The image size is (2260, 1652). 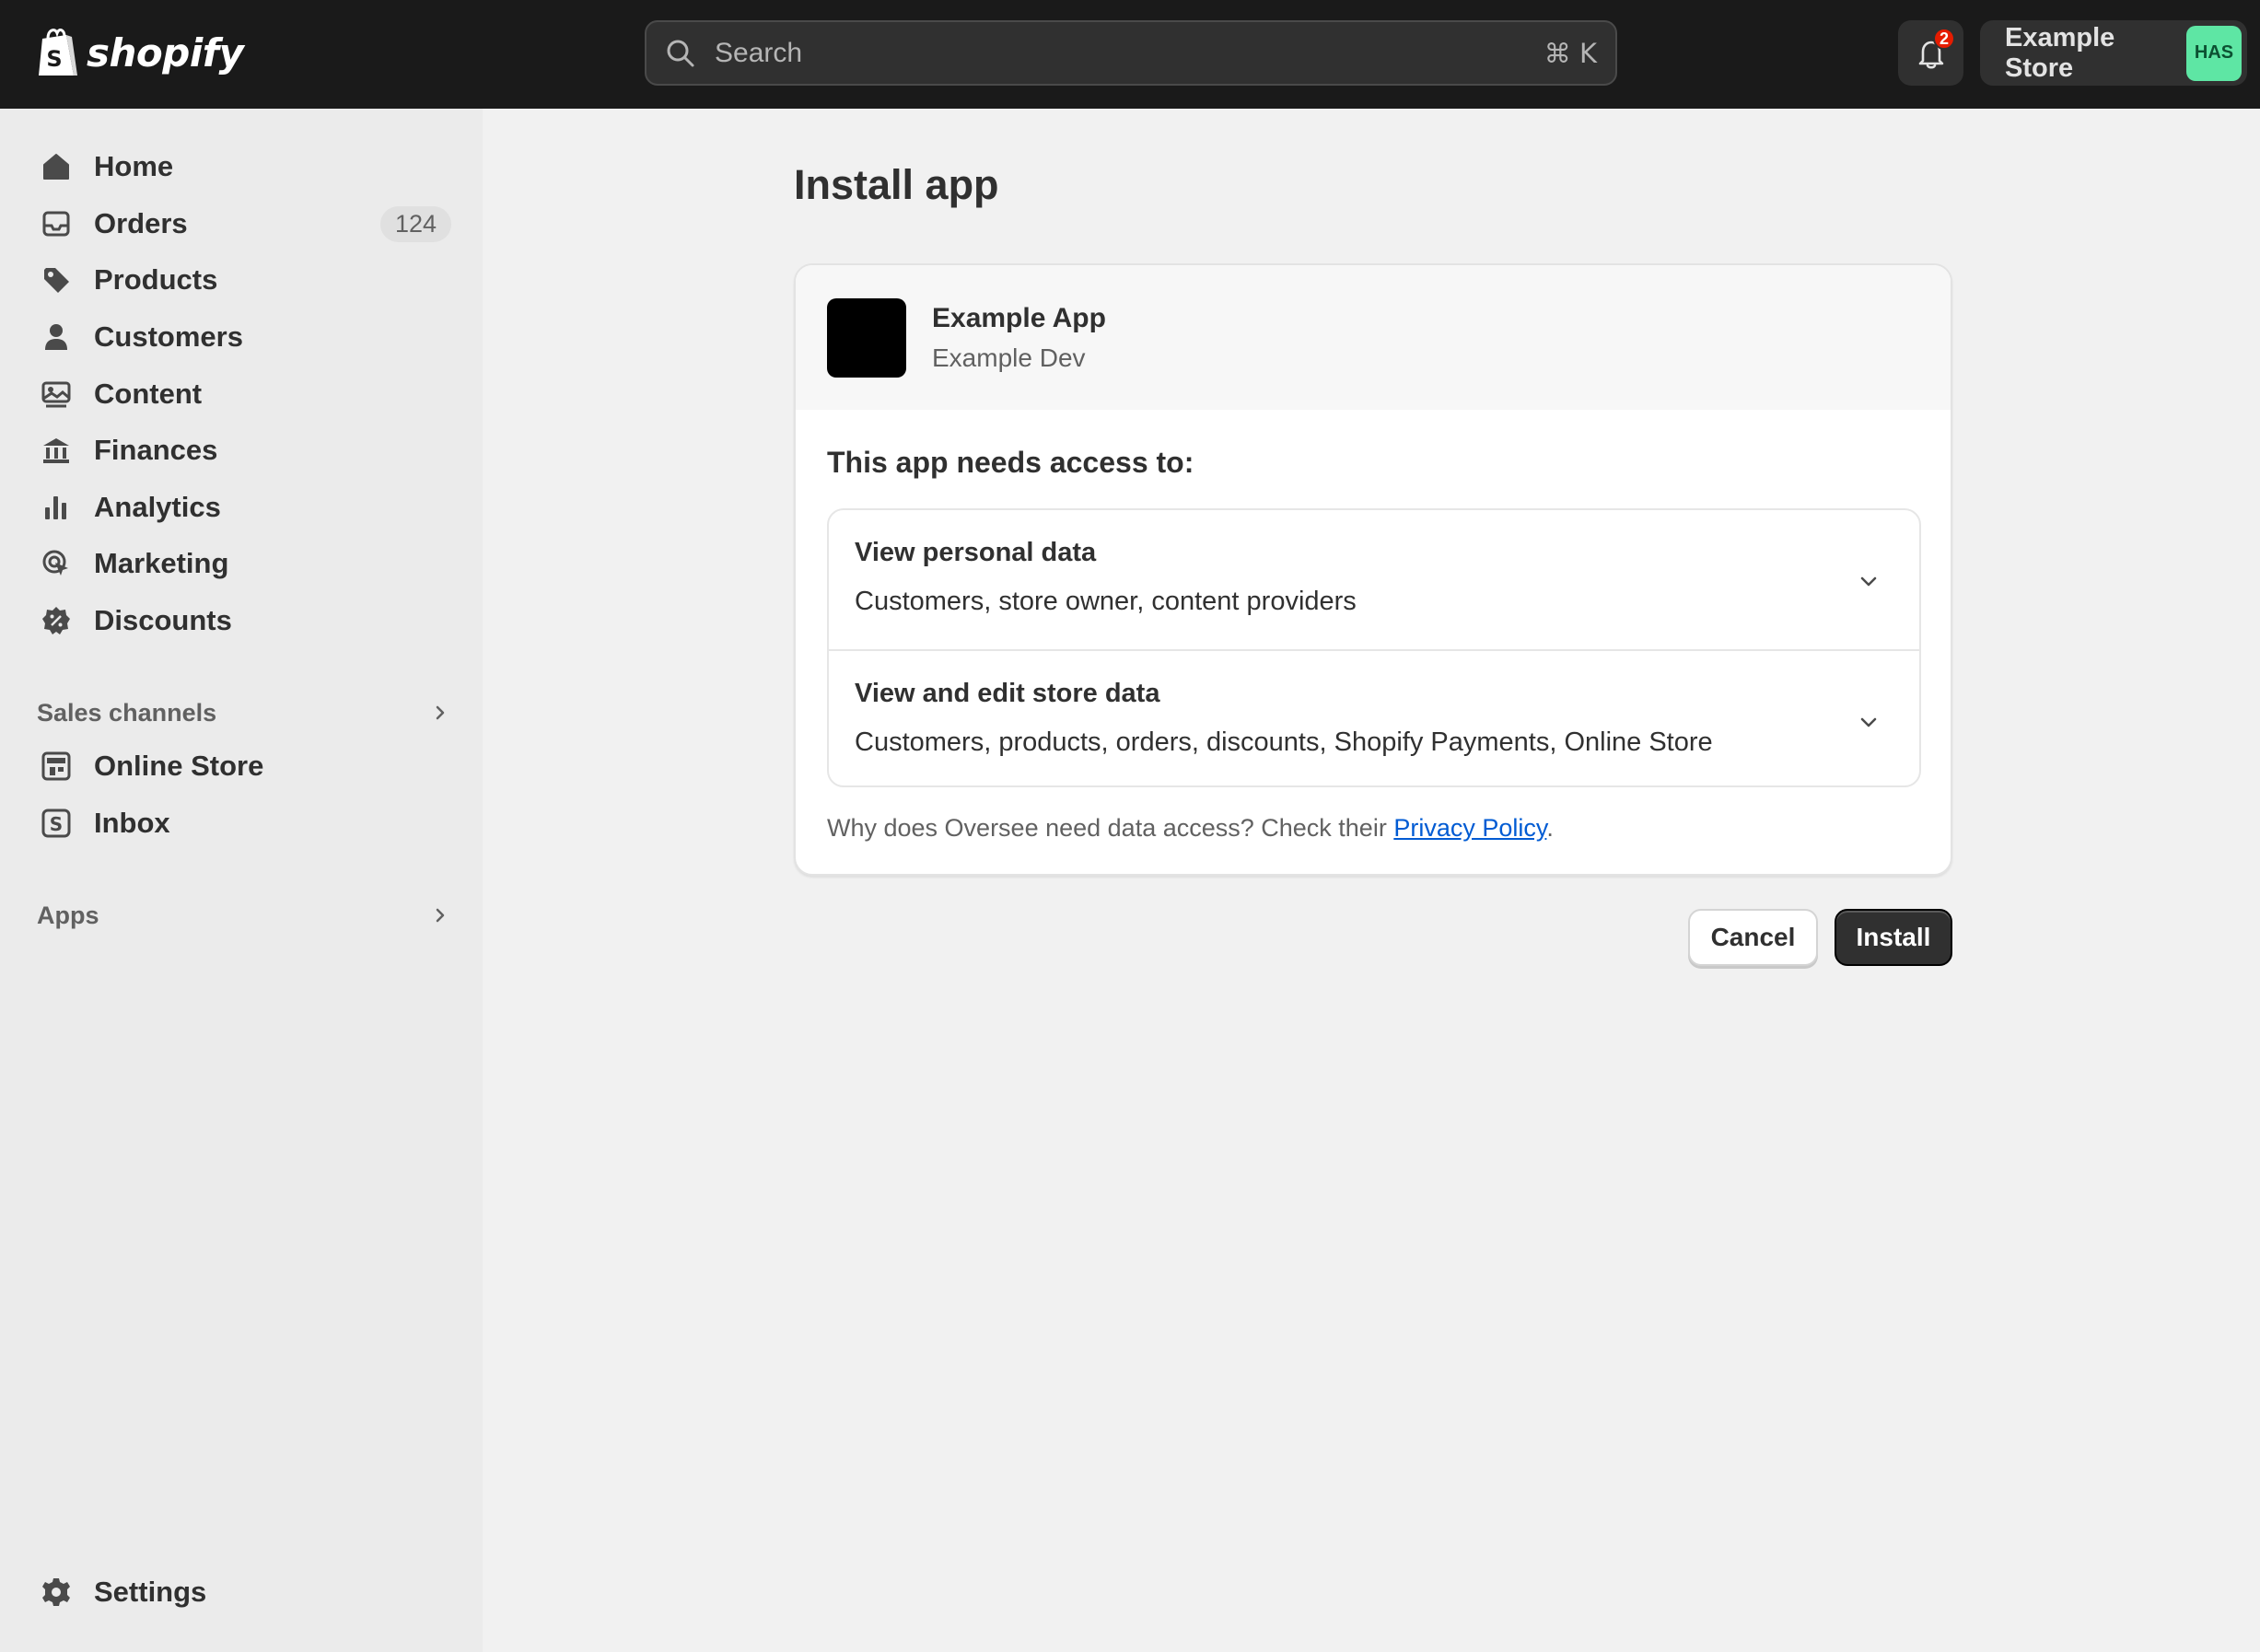 What do you see at coordinates (132, 823) in the screenshot?
I see `sidebar-item-label: Inbox` at bounding box center [132, 823].